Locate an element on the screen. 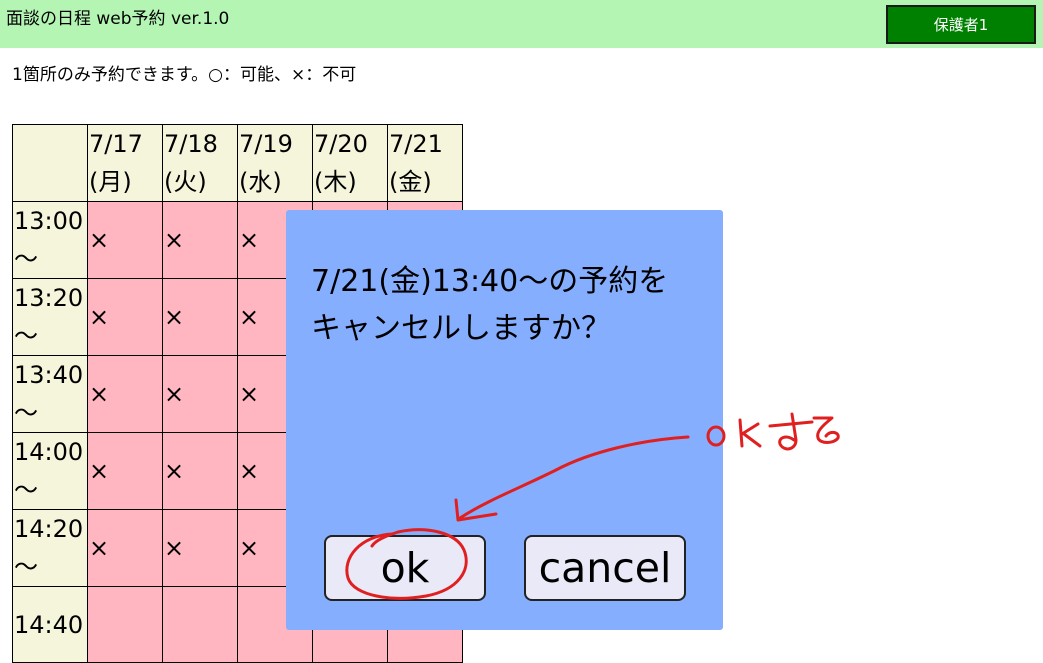 This screenshot has height=663, width=1043. date-label: 7/19 is located at coordinates (266, 144).